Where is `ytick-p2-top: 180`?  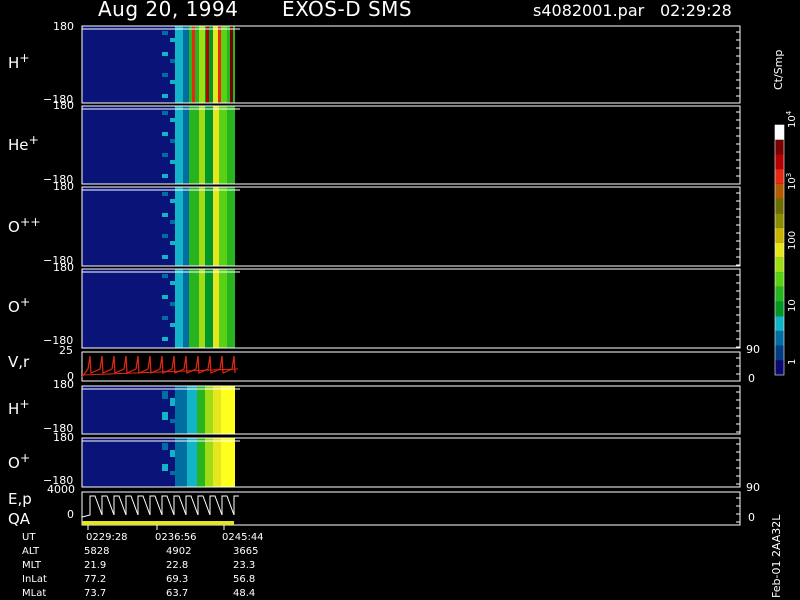
ytick-p2-top: 180 is located at coordinates (63, 105).